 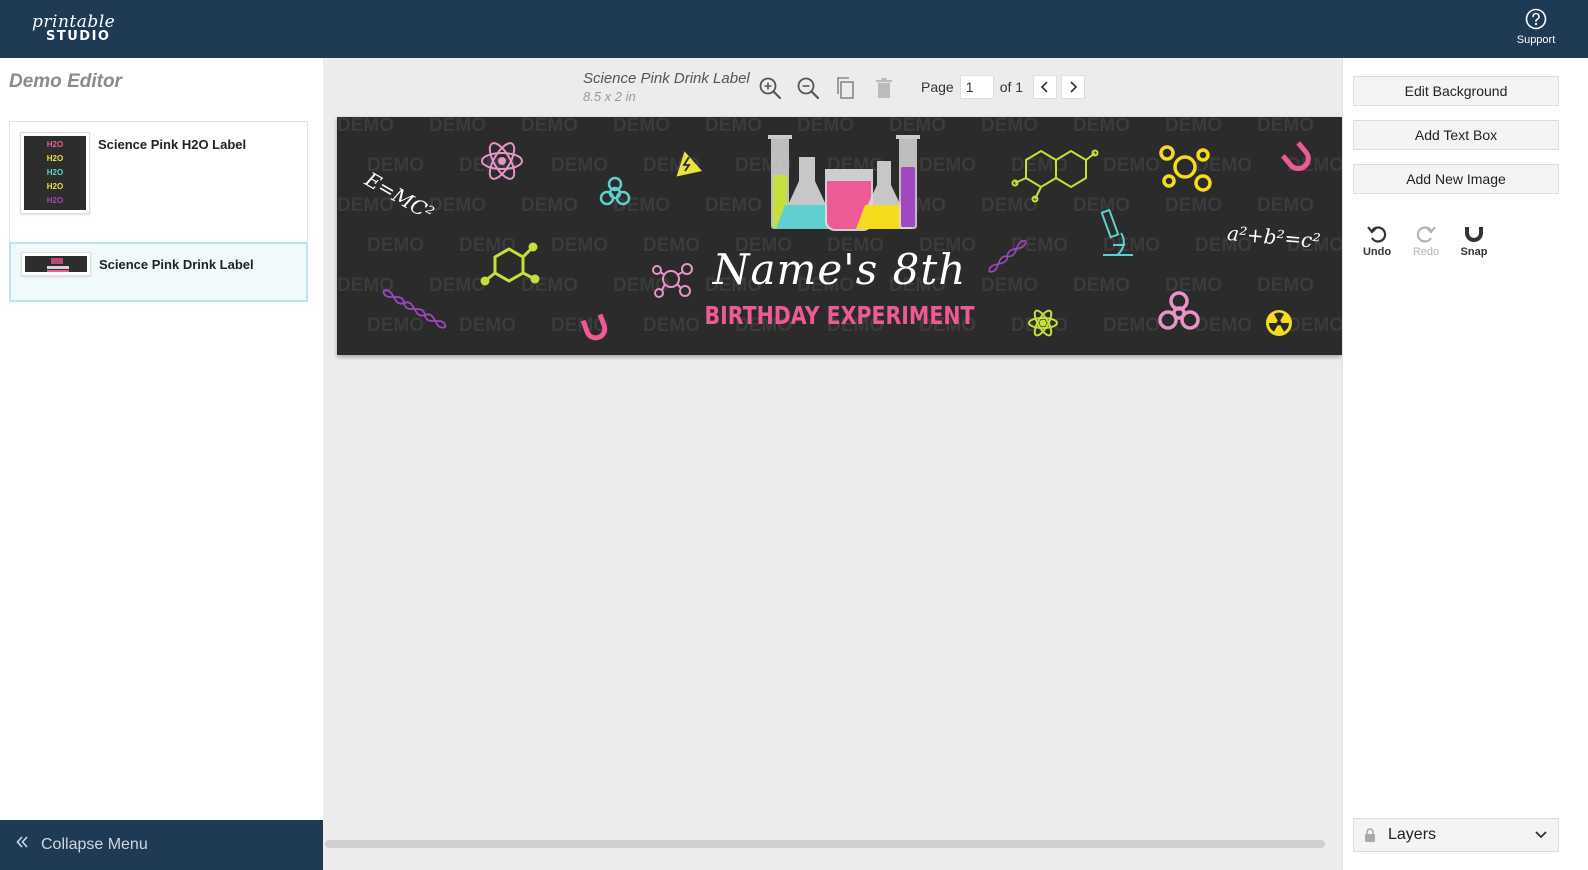 I want to click on layers-label: Layers, so click(x=1412, y=834).